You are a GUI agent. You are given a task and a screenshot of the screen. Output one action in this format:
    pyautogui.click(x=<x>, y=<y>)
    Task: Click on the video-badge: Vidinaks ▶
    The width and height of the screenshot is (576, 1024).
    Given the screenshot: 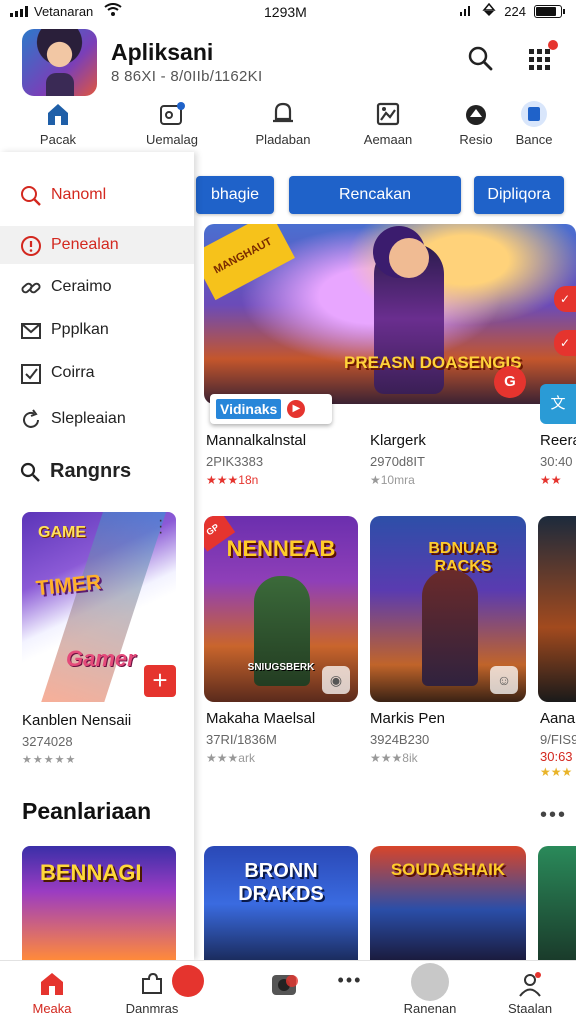 What is the action you would take?
    pyautogui.click(x=271, y=409)
    